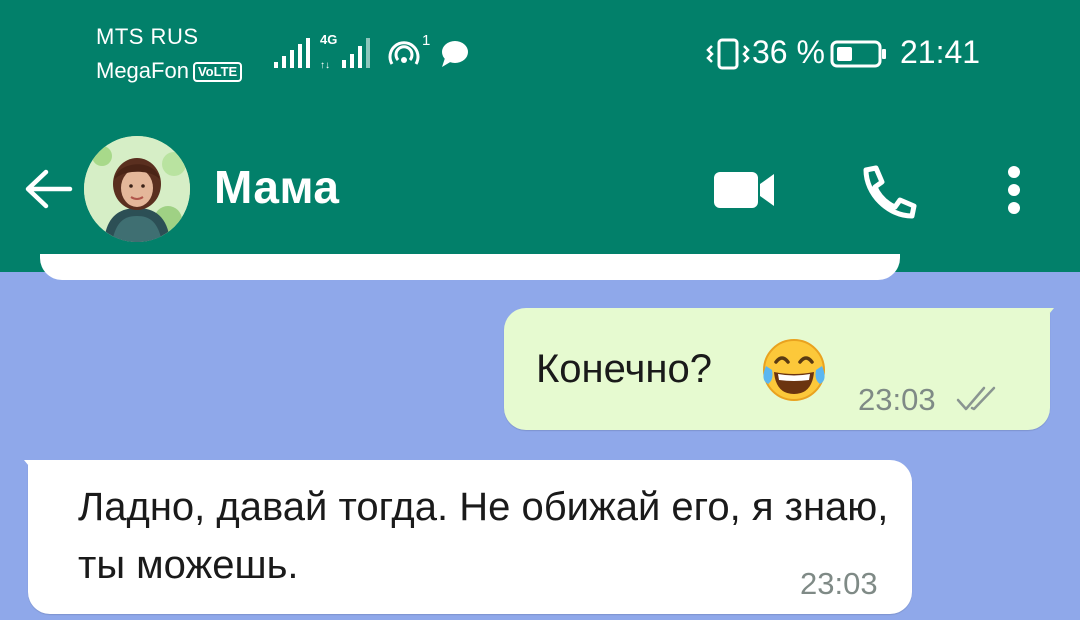 This screenshot has height=620, width=1080. What do you see at coordinates (888, 192) in the screenshot?
I see `phone-call-icon` at bounding box center [888, 192].